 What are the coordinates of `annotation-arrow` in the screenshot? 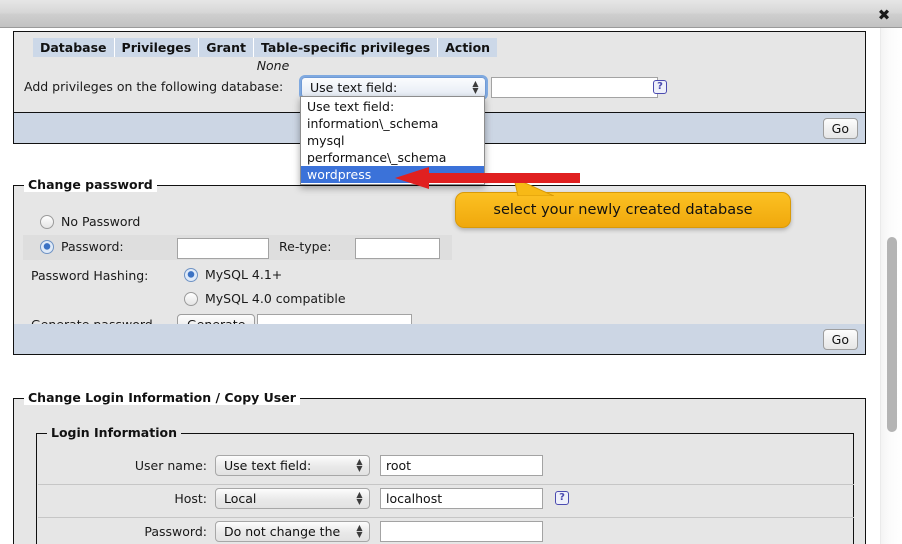 It's located at (487, 178).